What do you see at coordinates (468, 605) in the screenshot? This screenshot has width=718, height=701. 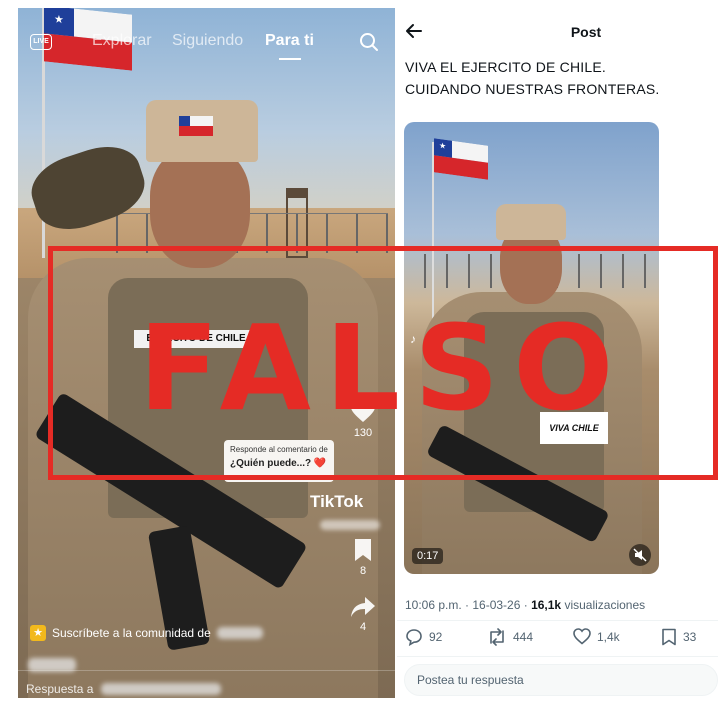 I see `post-timestamp: 10:06 p.m. · 16-03-26 ·` at bounding box center [468, 605].